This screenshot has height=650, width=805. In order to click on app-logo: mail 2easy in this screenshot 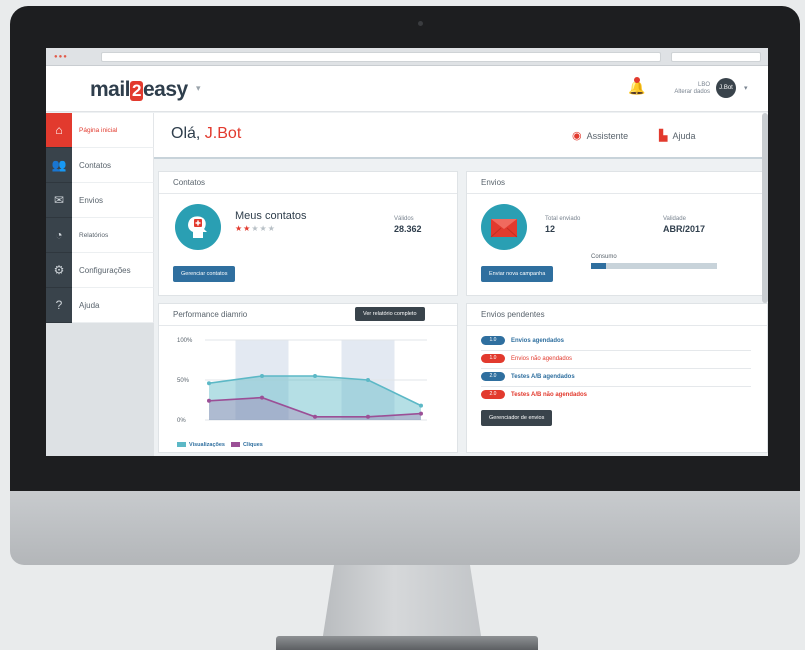, I will do `click(139, 90)`.